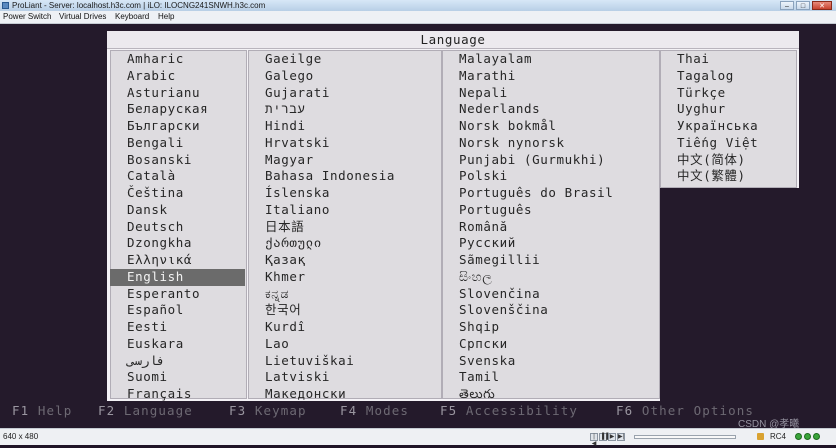 The width and height of the screenshot is (836, 448). Describe the element at coordinates (621, 437) in the screenshot. I see `skip-forward-icon: ▶|` at that location.